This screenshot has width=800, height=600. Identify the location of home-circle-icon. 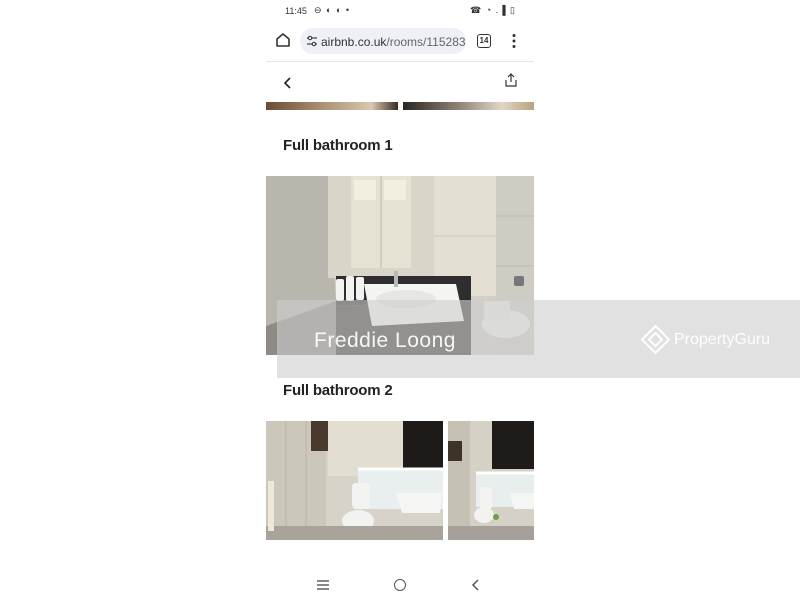
(400, 585).